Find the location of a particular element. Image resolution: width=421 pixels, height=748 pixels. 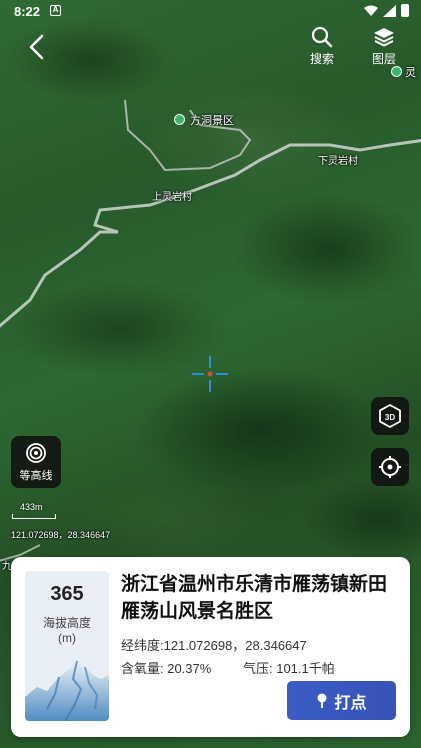

wifi-icon is located at coordinates (371, 10).